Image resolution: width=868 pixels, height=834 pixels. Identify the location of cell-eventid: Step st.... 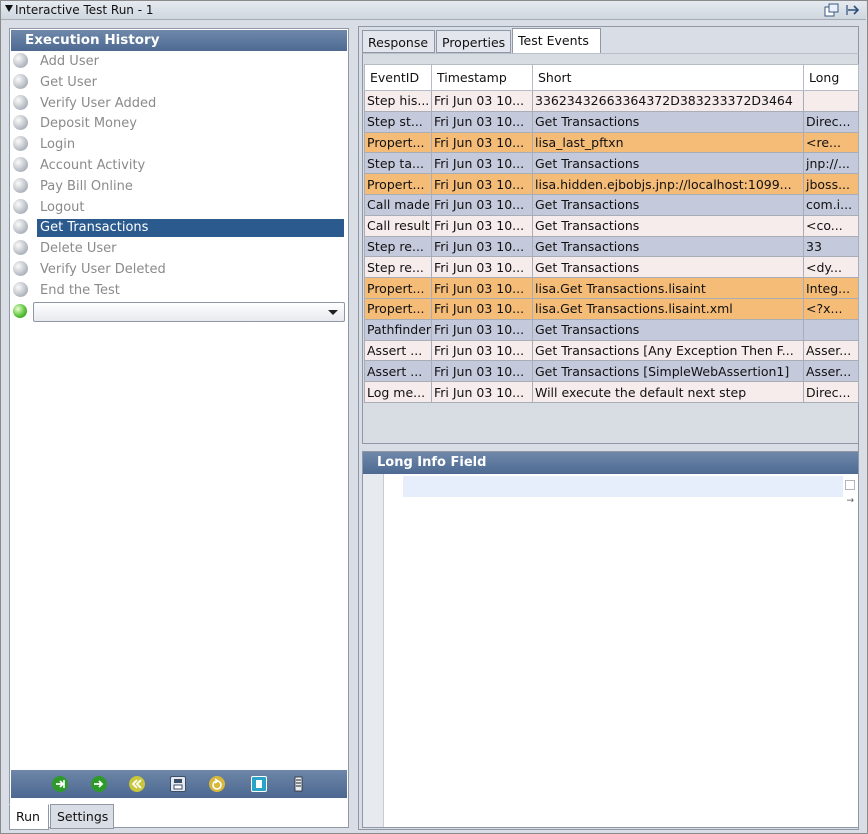
(398, 121).